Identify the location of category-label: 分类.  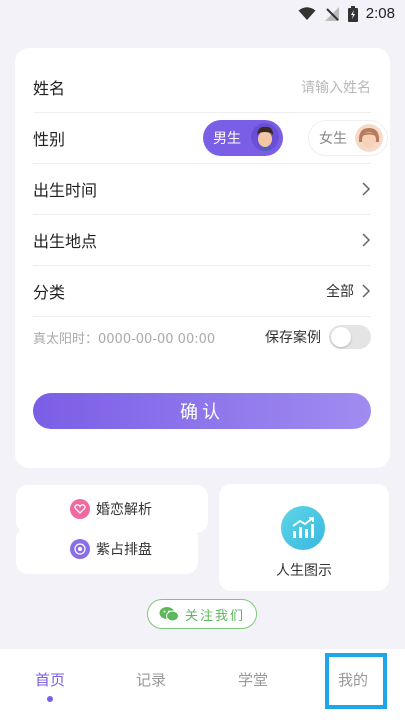
(49, 292).